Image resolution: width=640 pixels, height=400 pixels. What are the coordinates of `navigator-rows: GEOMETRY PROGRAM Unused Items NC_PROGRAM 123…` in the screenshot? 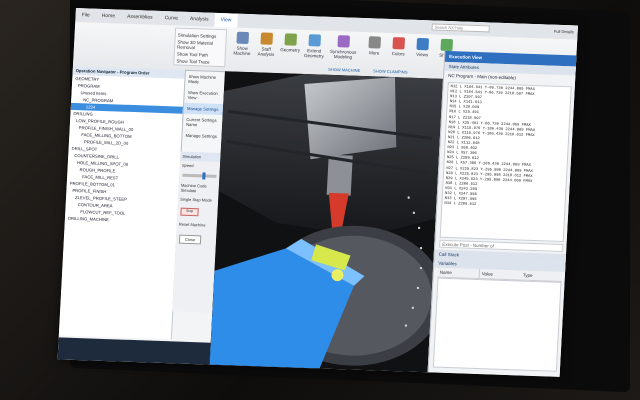 It's located at (125, 150).